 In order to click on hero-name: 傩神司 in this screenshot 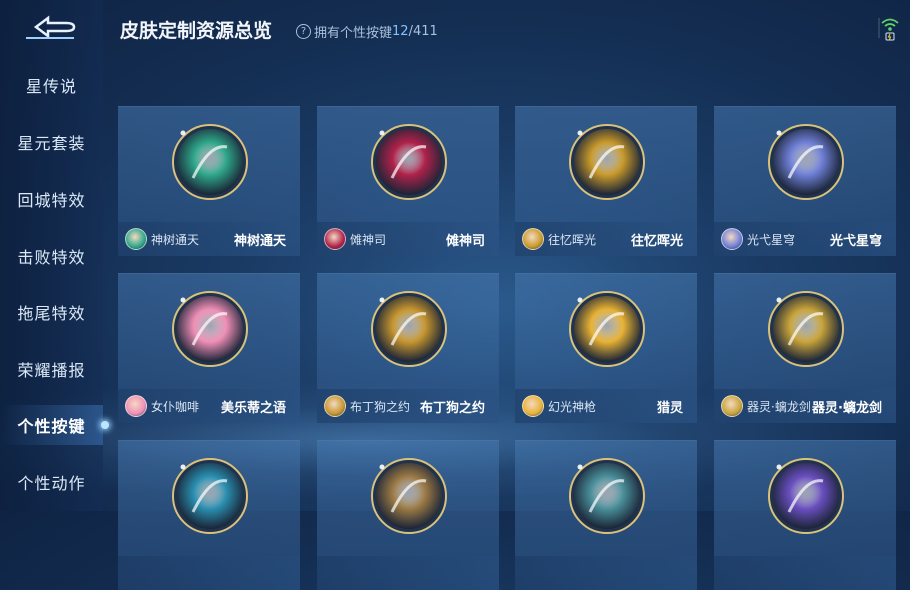, I will do `click(368, 239)`.